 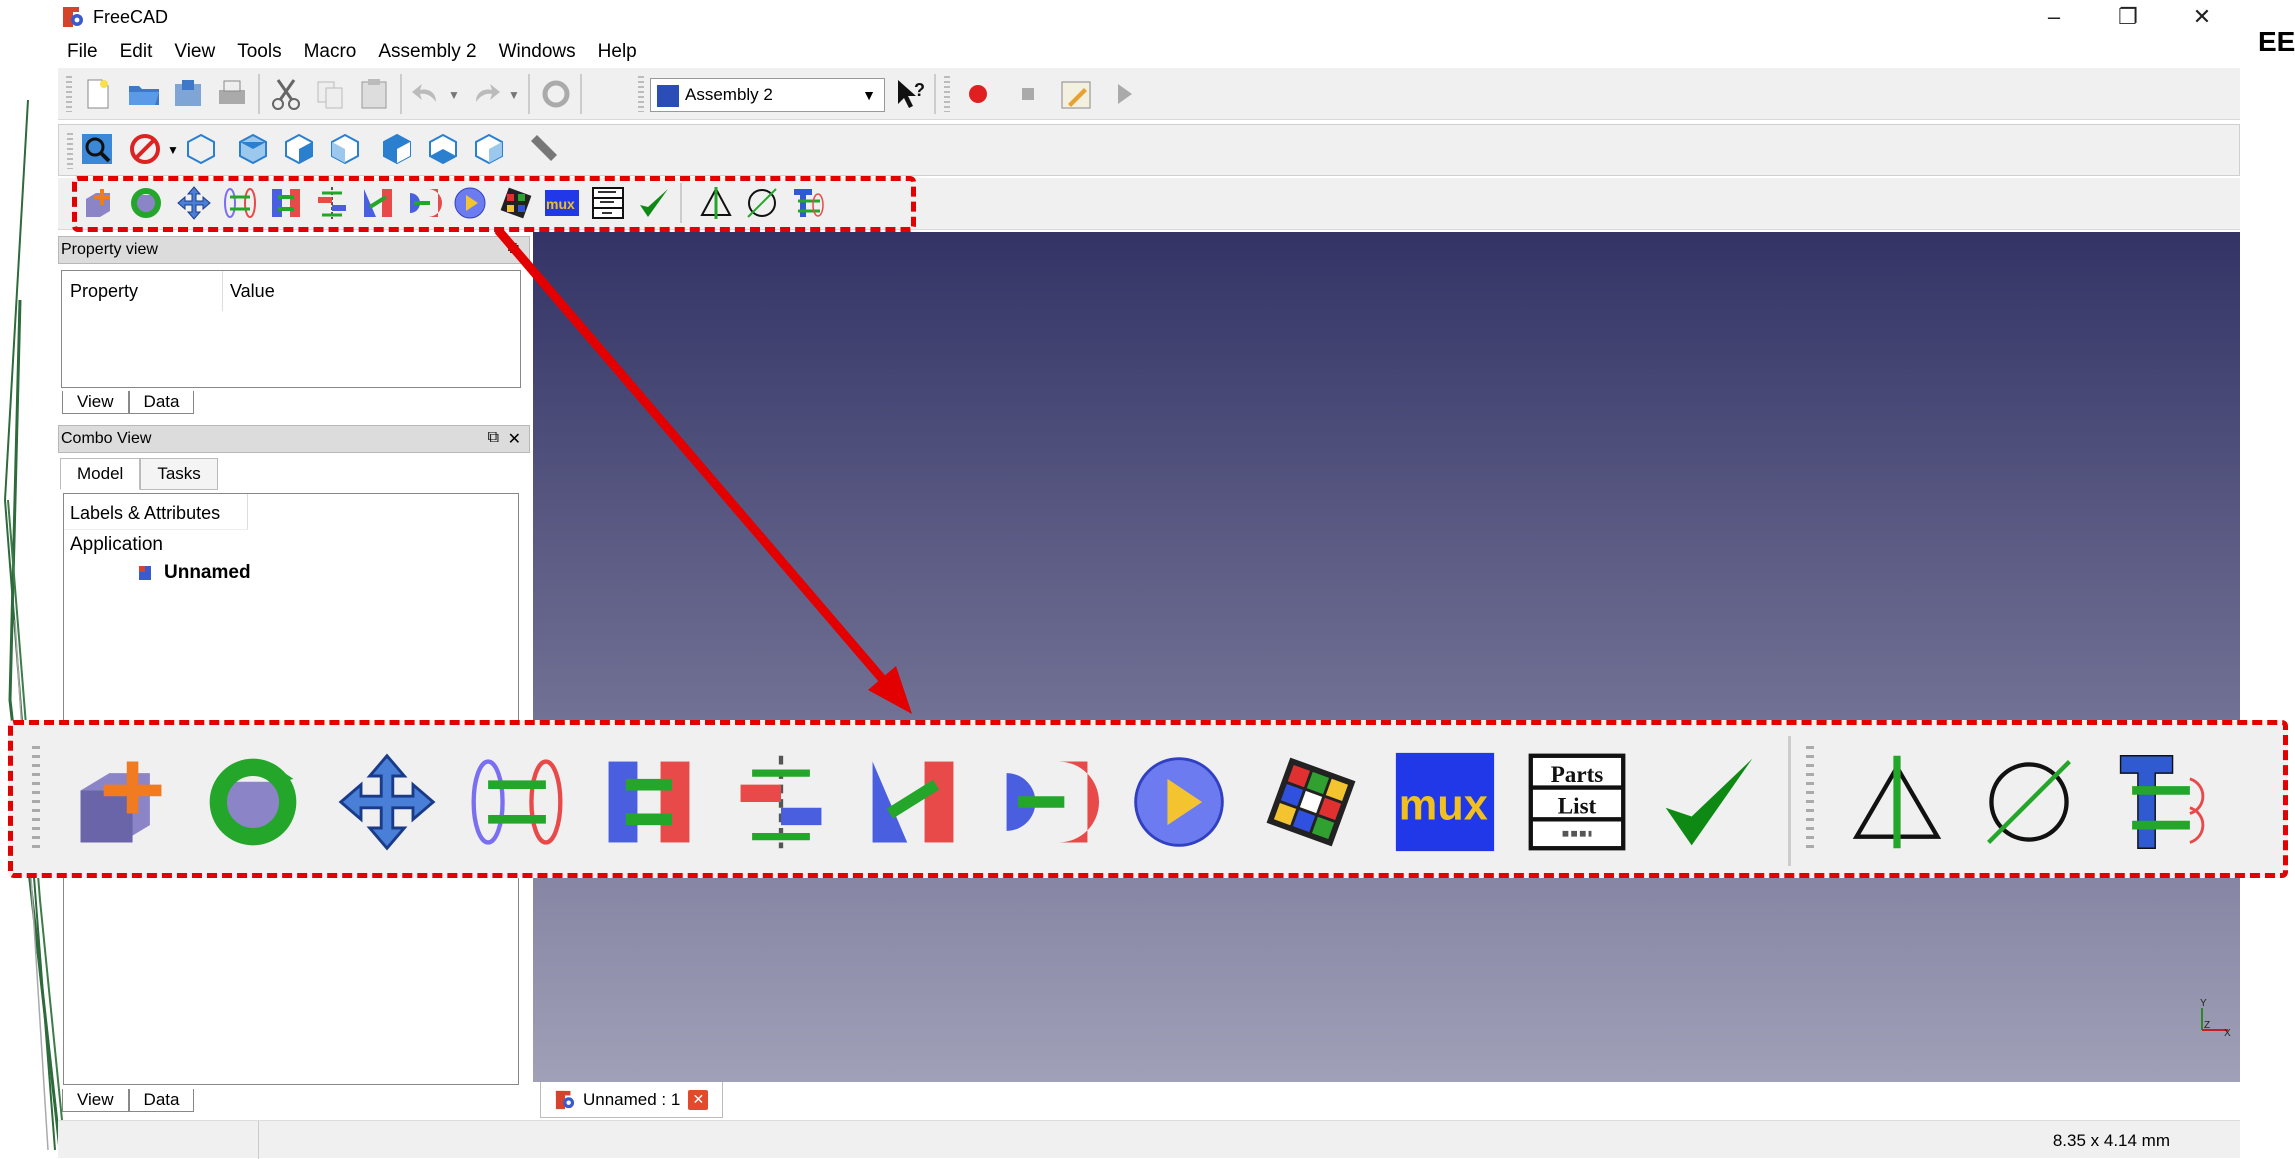 What do you see at coordinates (156, 512) in the screenshot?
I see `tree-column-header: Labels & Attributes` at bounding box center [156, 512].